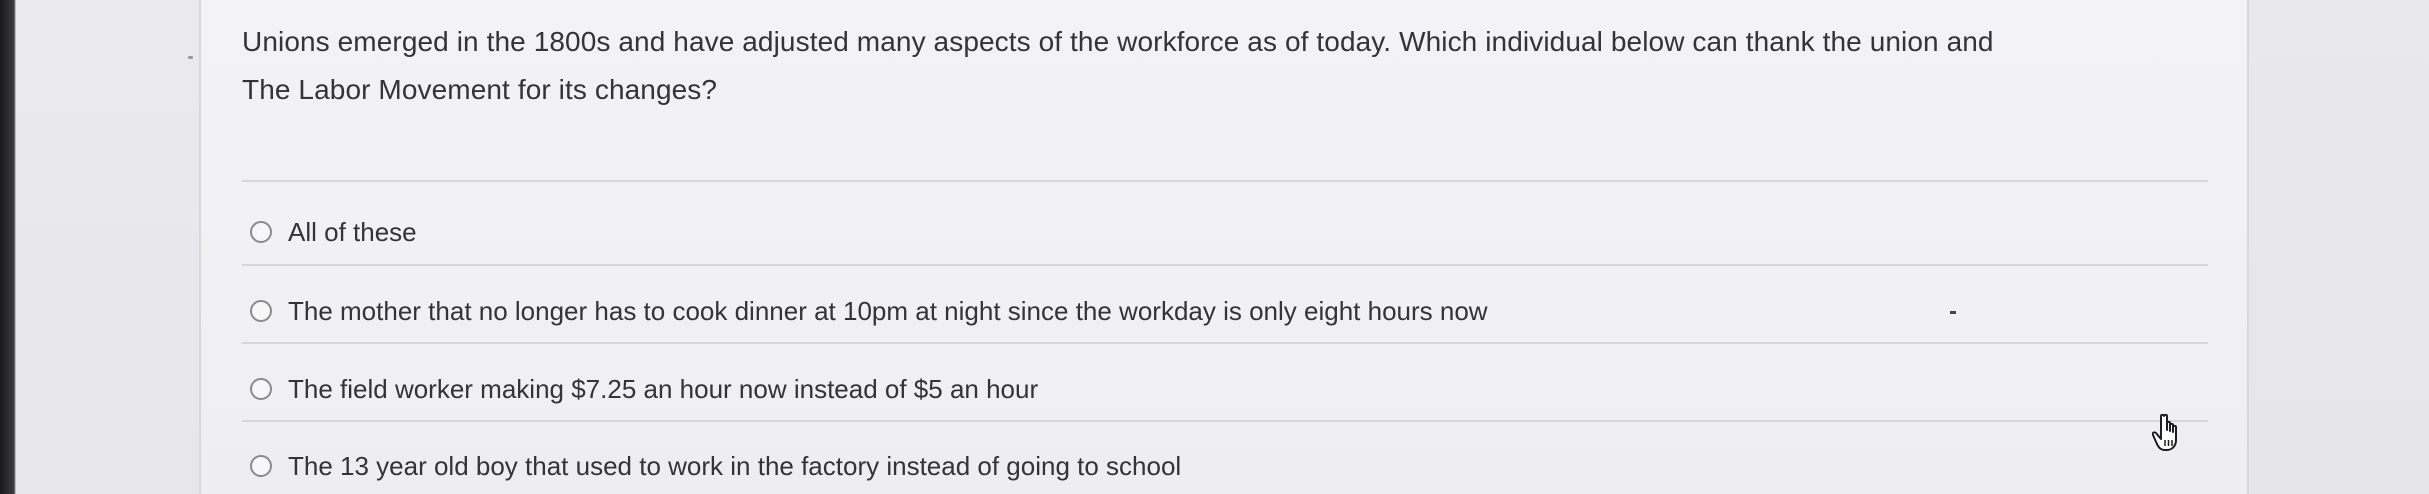  What do you see at coordinates (1953, 312) in the screenshot?
I see `stray-mark` at bounding box center [1953, 312].